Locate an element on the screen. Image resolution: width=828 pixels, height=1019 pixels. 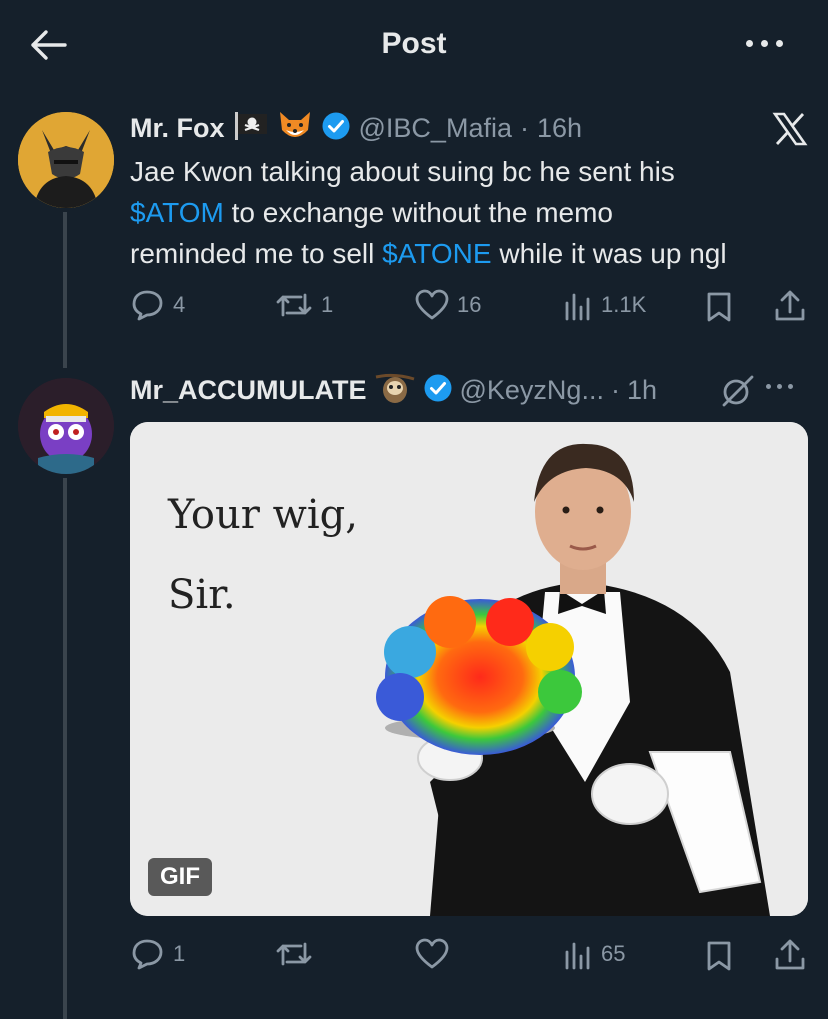
cashtag-atone: $ATONE is located at coordinates (436, 253).